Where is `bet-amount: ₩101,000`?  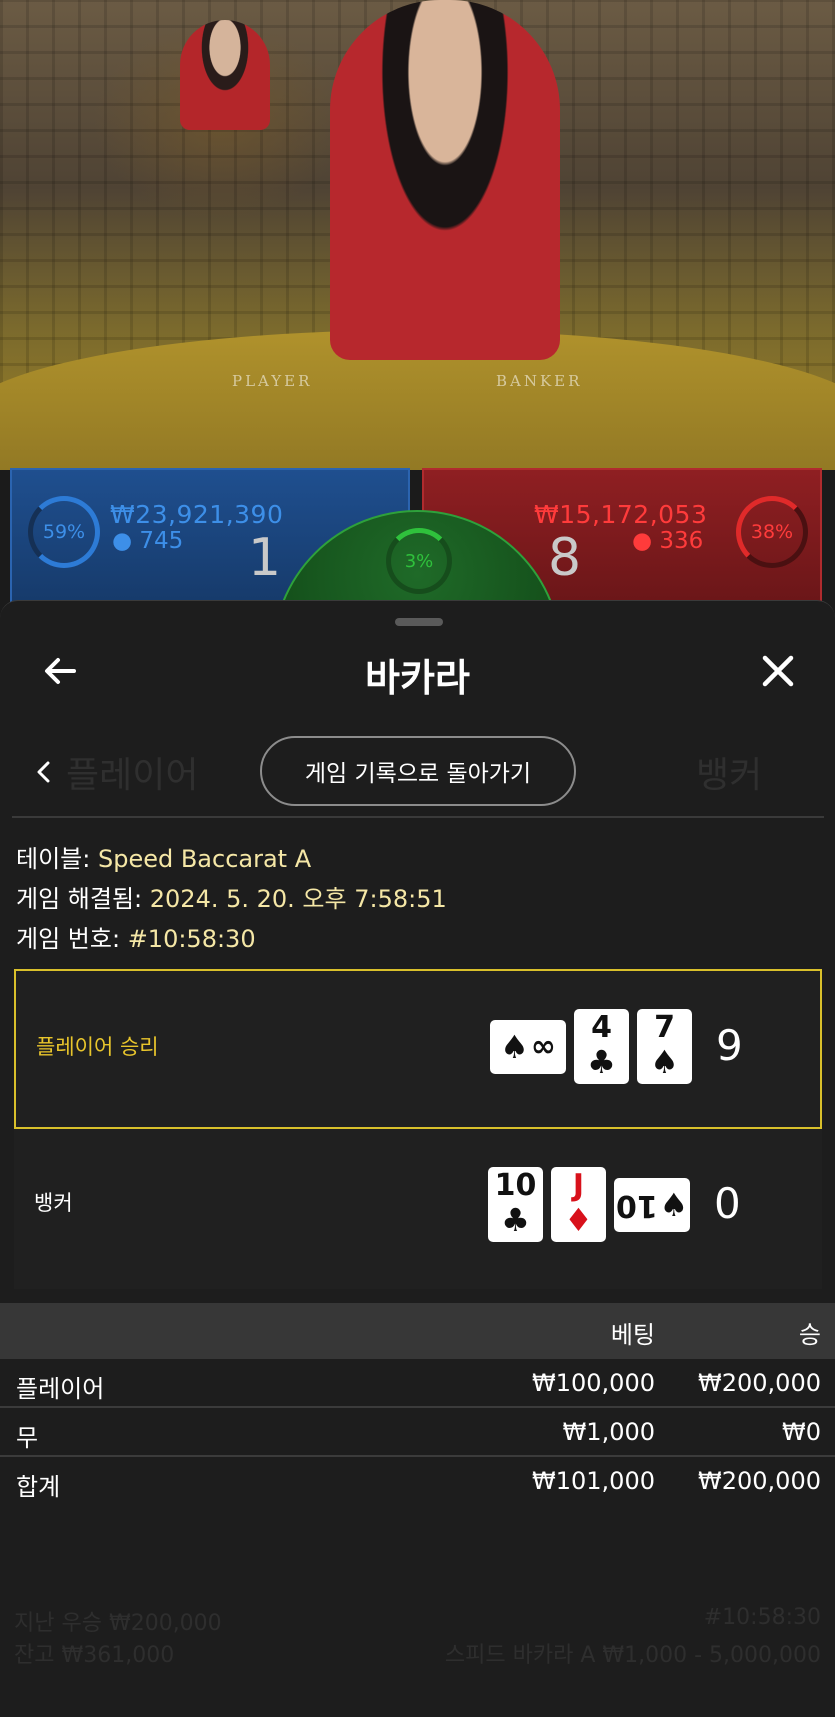 bet-amount: ₩101,000 is located at coordinates (593, 1481).